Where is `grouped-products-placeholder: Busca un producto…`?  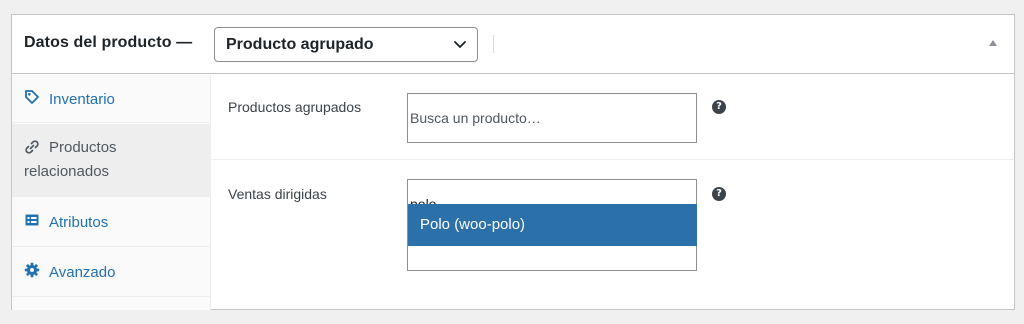
grouped-products-placeholder: Busca un producto… is located at coordinates (475, 118).